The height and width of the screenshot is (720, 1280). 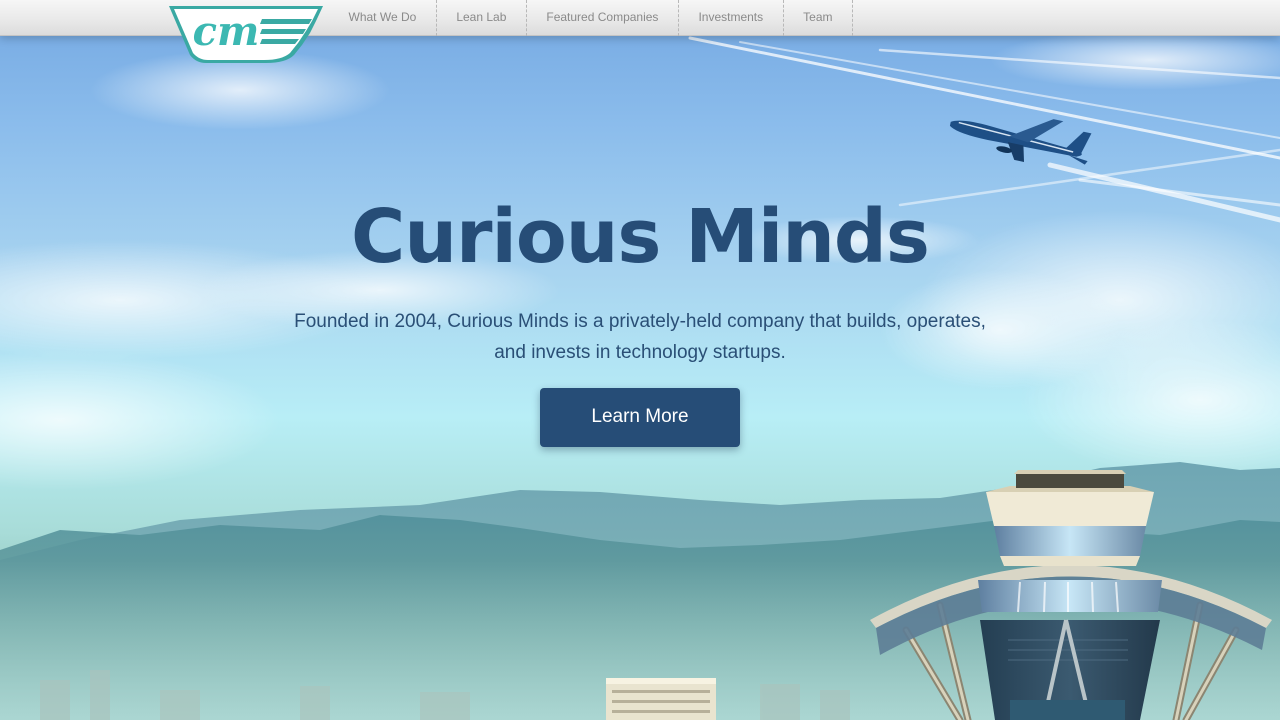 I want to click on hero-subtitle-line-2: and invests in technology startups., so click(x=640, y=352).